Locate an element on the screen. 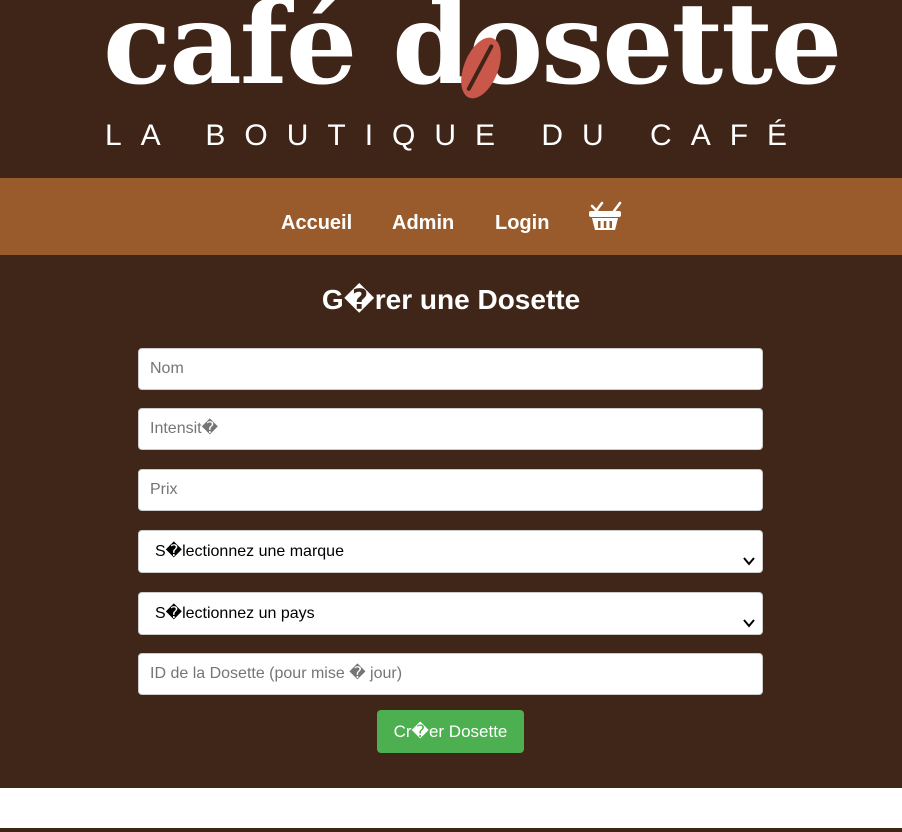 This screenshot has height=832, width=902. brand-select-value: S�lectionnez une marque is located at coordinates (249, 551).